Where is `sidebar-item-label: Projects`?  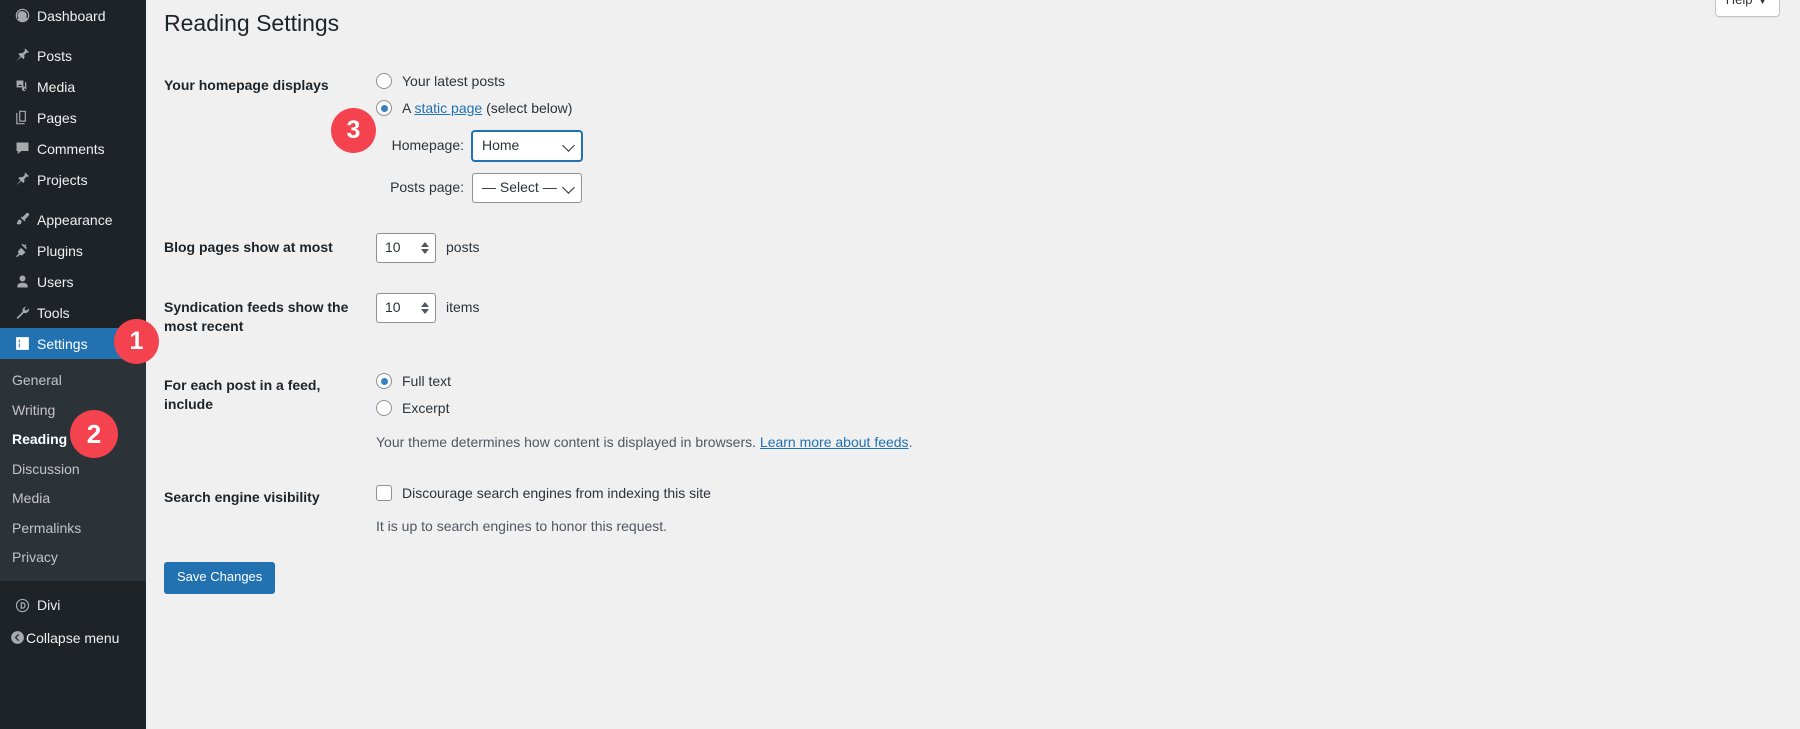
sidebar-item-label: Projects is located at coordinates (62, 179).